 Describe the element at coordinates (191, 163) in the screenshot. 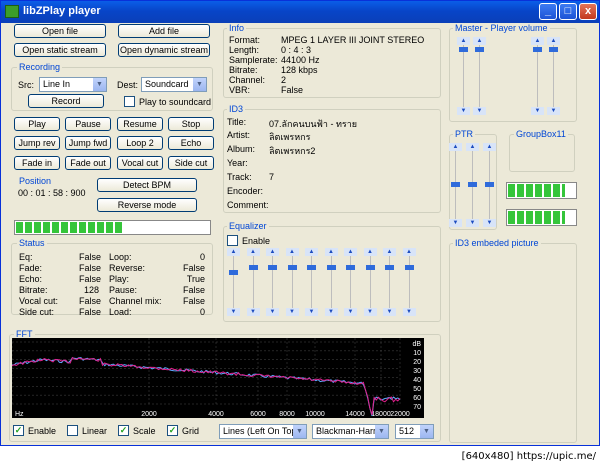

I see `side-cut-button: Side cut` at that location.